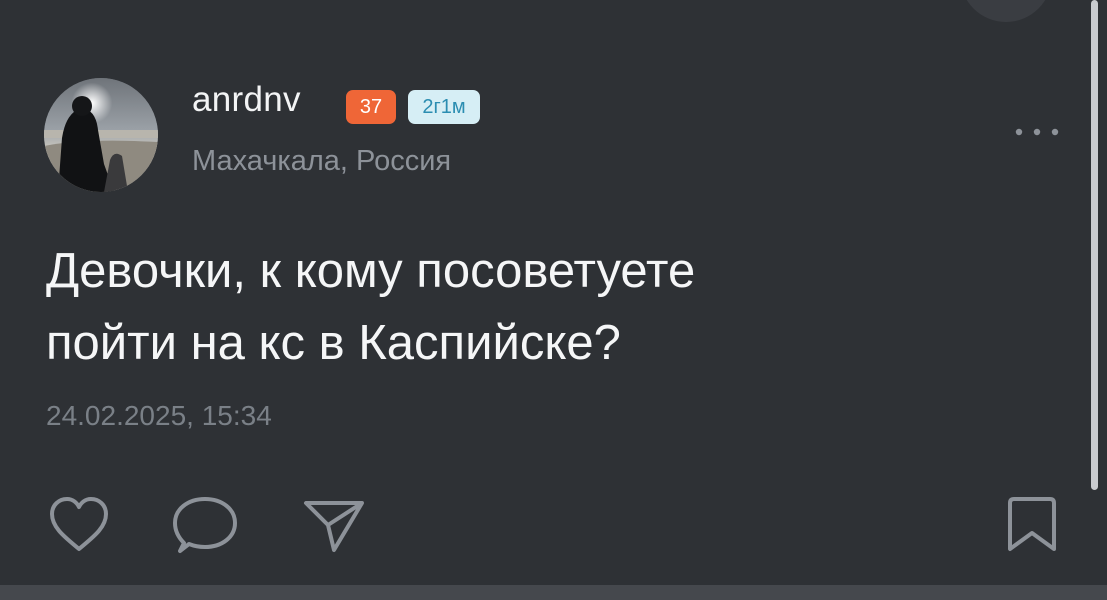 The width and height of the screenshot is (1107, 600). Describe the element at coordinates (371, 271) in the screenshot. I see `post-text-line: Девочки, к кому посоветуете` at that location.